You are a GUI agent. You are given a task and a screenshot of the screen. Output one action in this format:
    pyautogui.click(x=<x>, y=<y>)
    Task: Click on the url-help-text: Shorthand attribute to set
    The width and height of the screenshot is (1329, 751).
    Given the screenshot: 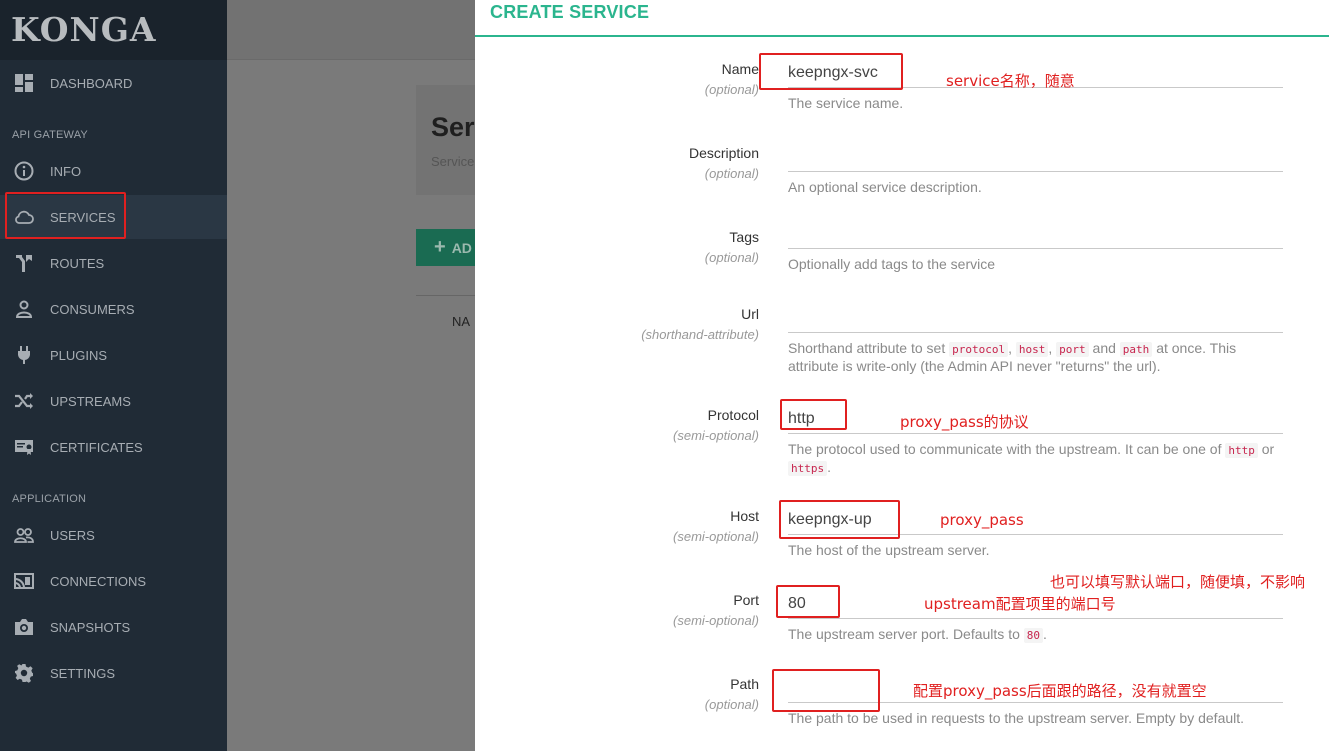 What is the action you would take?
    pyautogui.click(x=867, y=348)
    